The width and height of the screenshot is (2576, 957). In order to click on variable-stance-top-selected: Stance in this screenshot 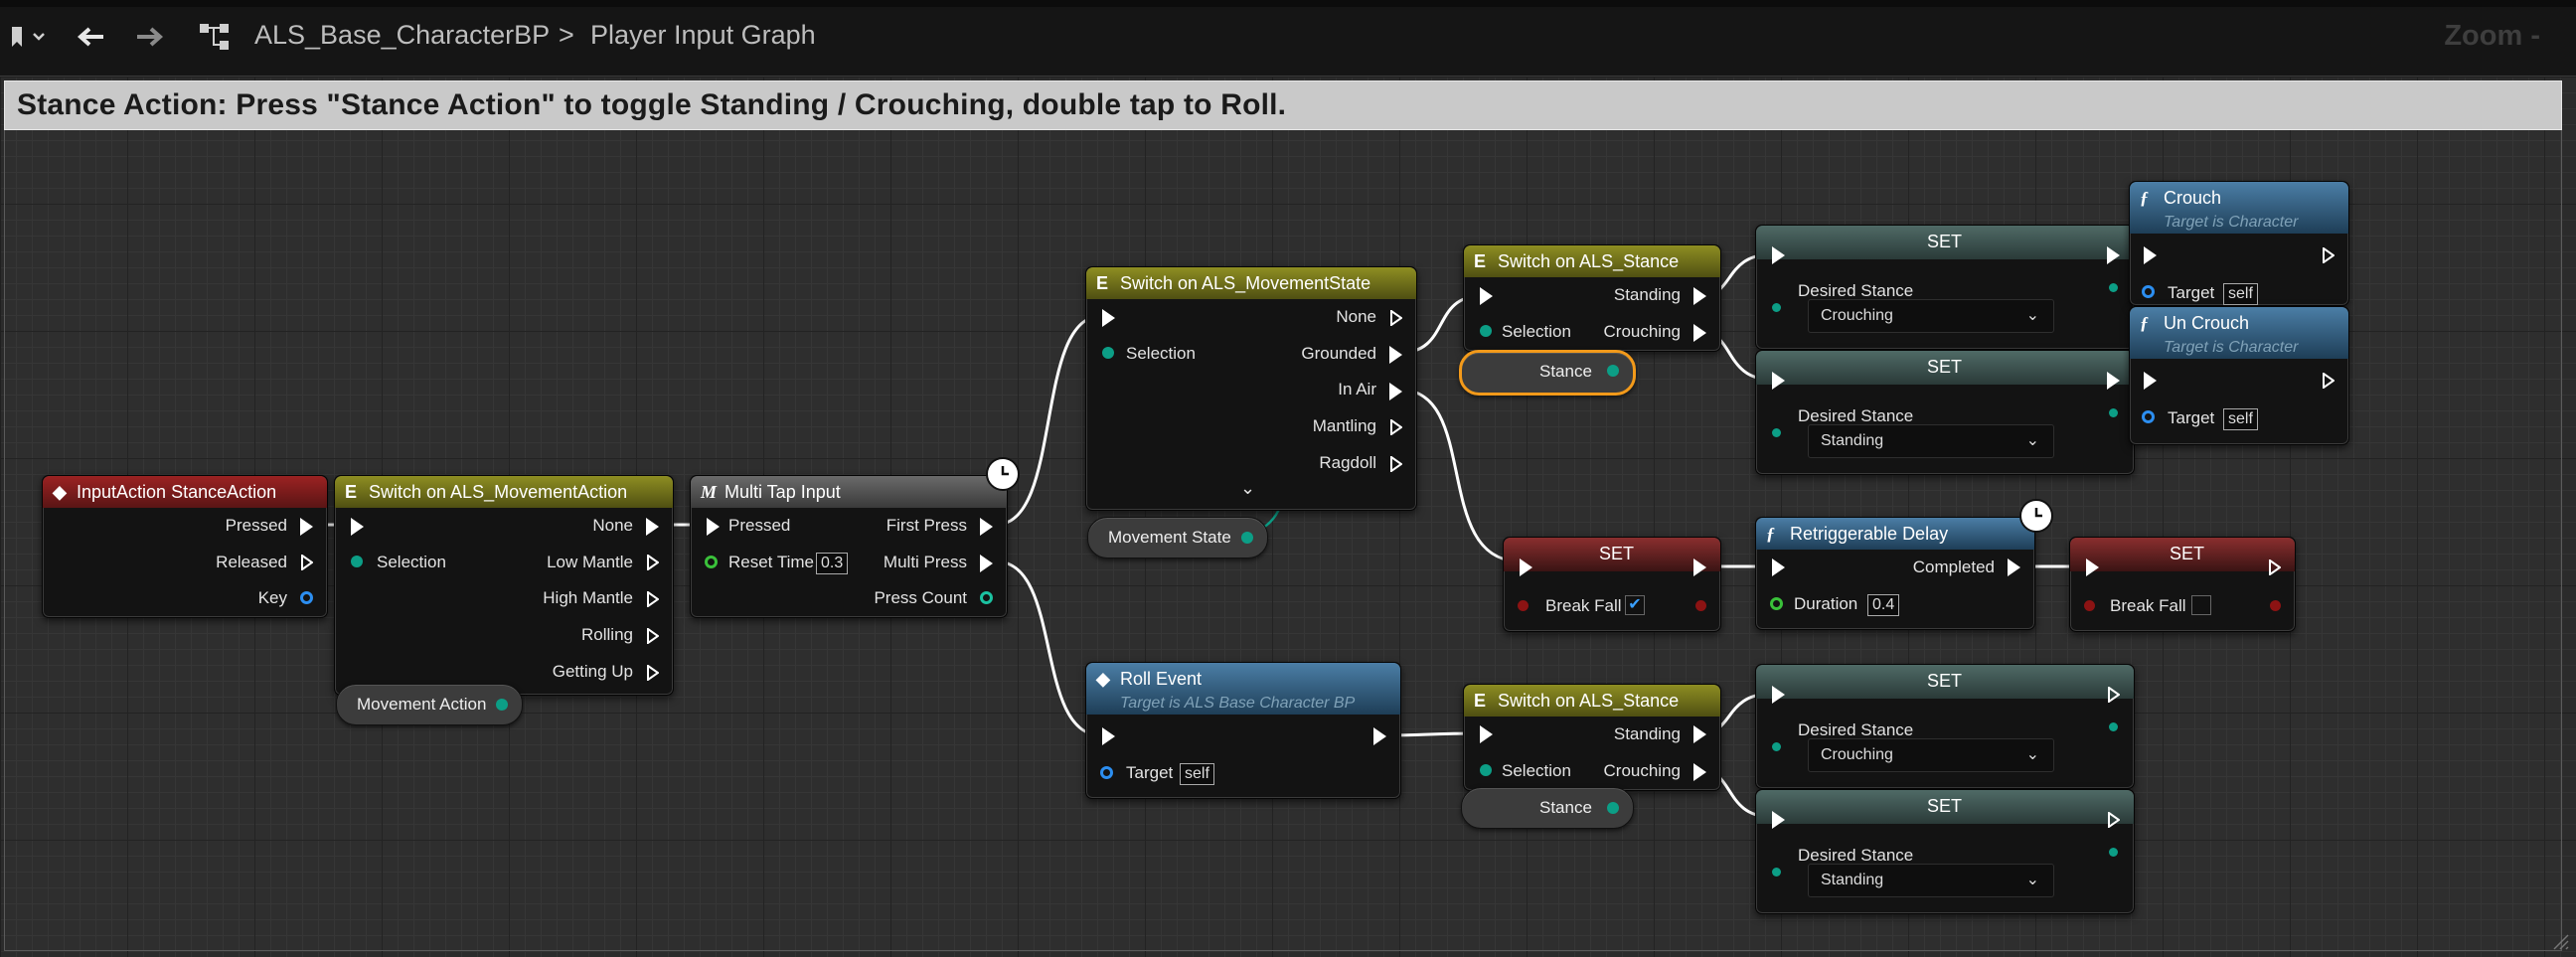, I will do `click(1547, 373)`.